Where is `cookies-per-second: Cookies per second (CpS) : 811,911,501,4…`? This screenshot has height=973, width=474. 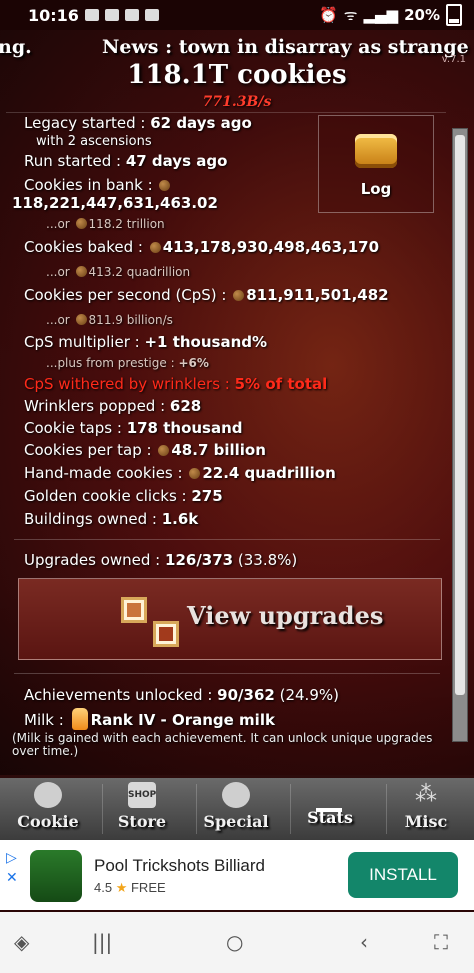
cookies-per-second: Cookies per second (CpS) : 811,911,501,4… is located at coordinates (206, 295).